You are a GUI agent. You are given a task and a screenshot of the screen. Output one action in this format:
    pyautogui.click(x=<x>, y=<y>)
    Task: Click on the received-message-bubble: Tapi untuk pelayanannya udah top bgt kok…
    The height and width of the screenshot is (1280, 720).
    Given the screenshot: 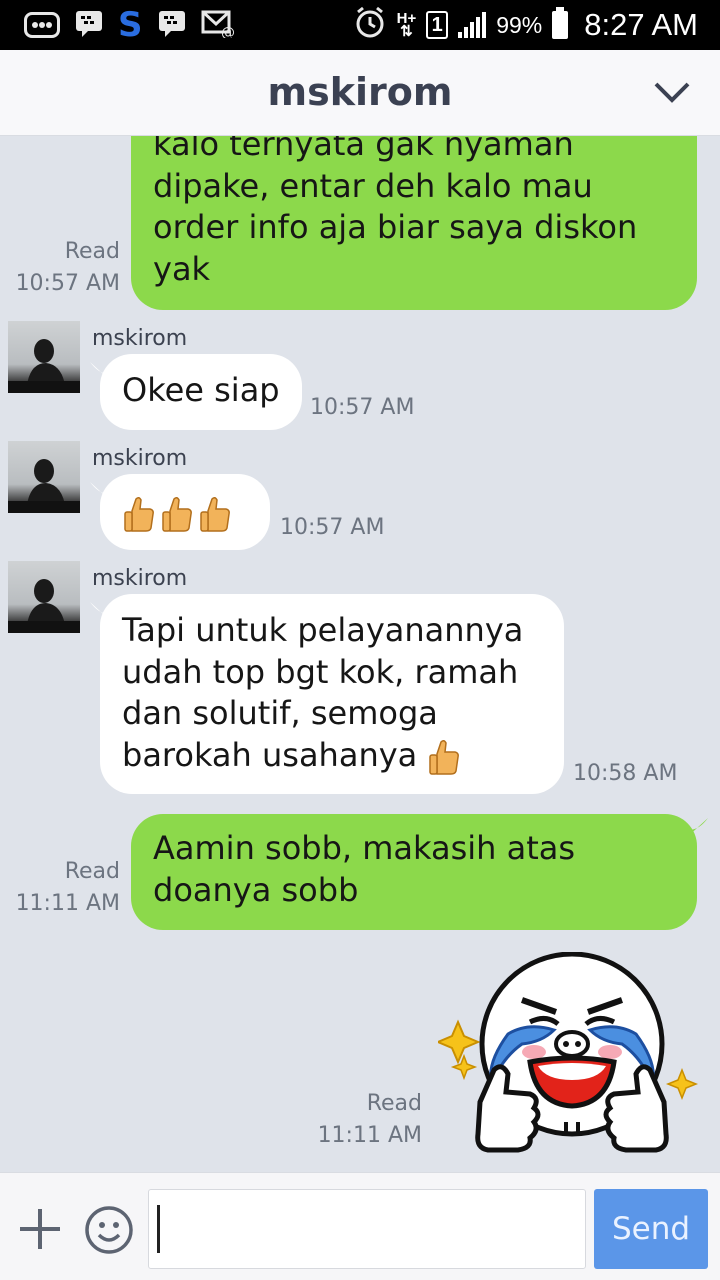 What is the action you would take?
    pyautogui.click(x=332, y=694)
    